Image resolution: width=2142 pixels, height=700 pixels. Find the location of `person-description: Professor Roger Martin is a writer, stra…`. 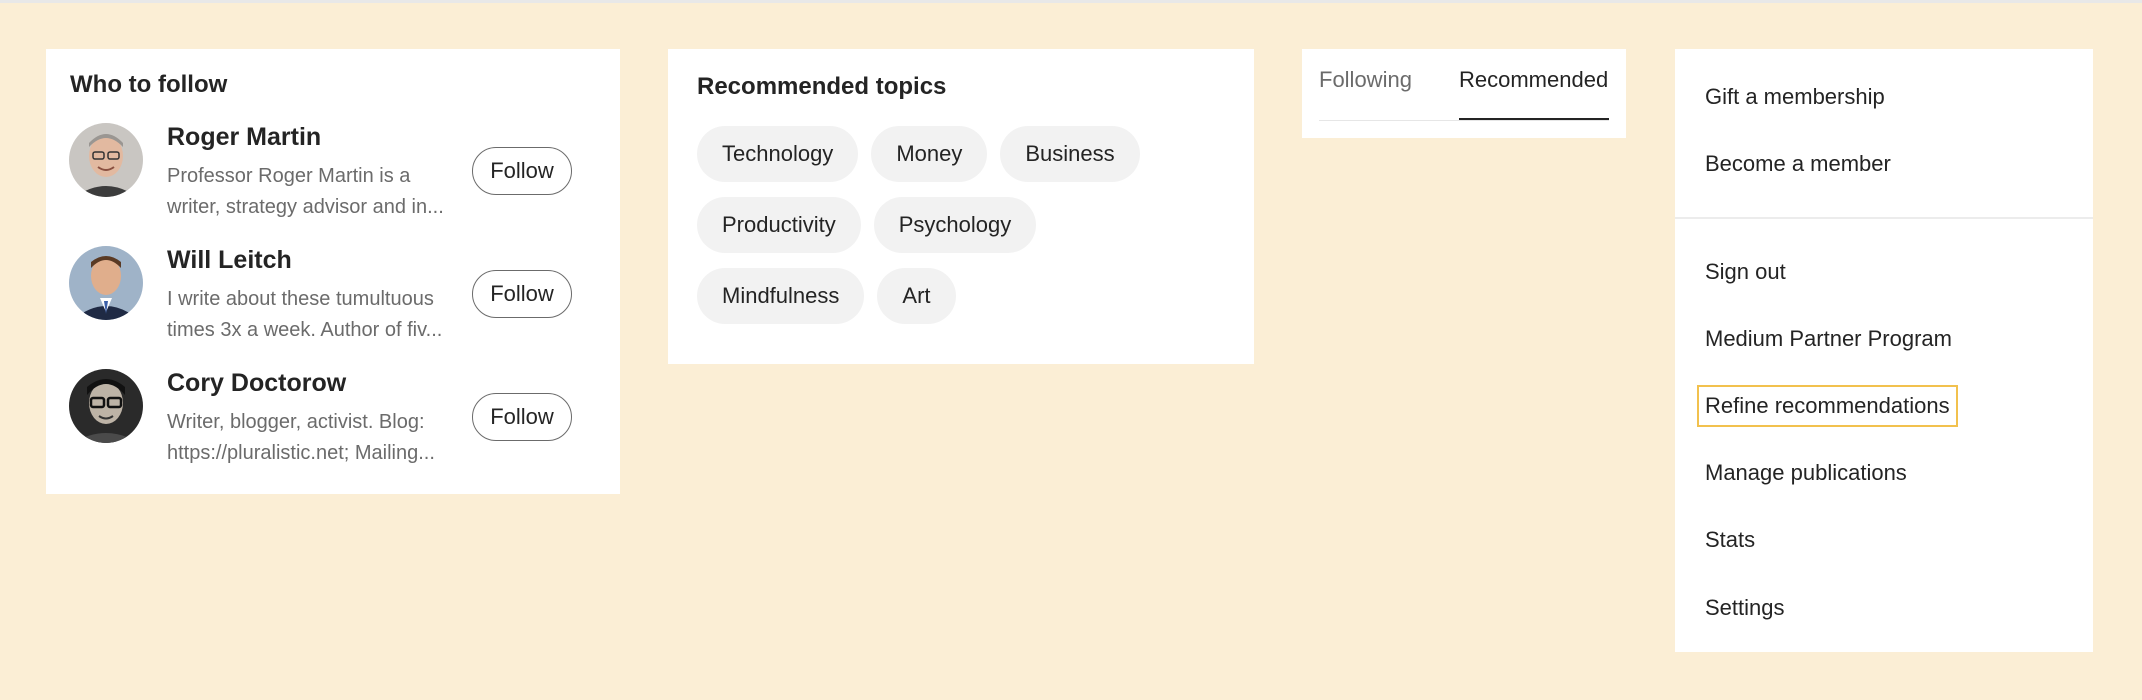

person-description: Professor Roger Martin is a writer, stra… is located at coordinates (312, 192).